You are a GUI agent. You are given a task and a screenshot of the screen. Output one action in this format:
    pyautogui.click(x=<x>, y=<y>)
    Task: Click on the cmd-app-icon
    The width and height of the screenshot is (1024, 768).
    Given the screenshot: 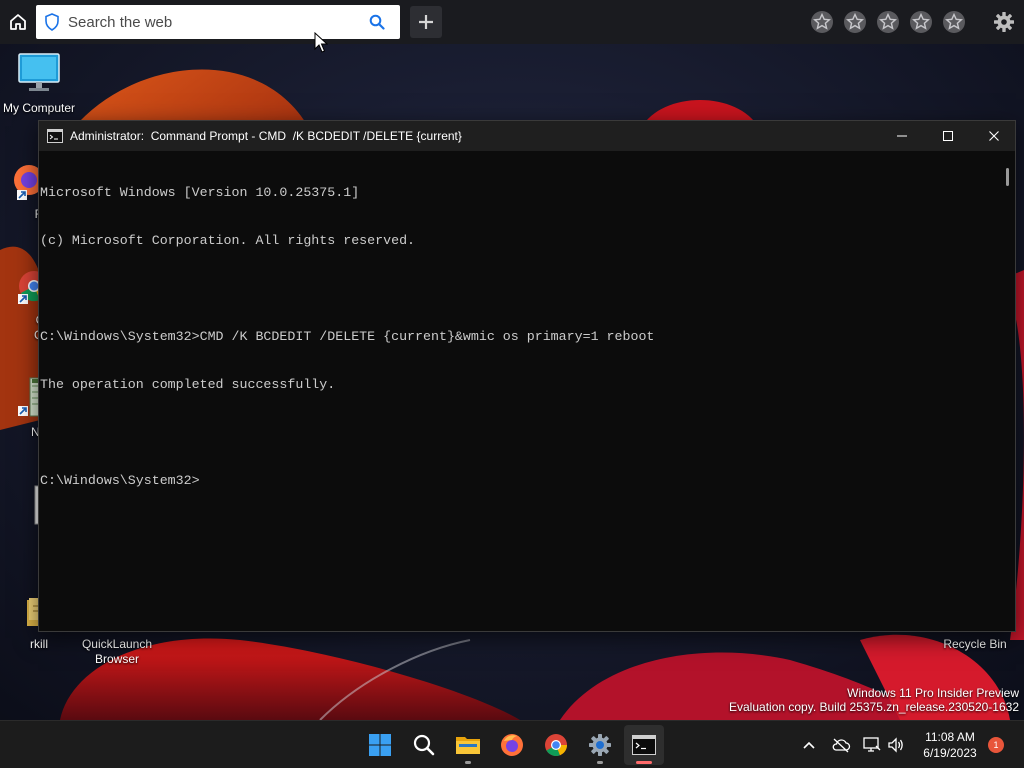 What is the action you would take?
    pyautogui.click(x=55, y=136)
    